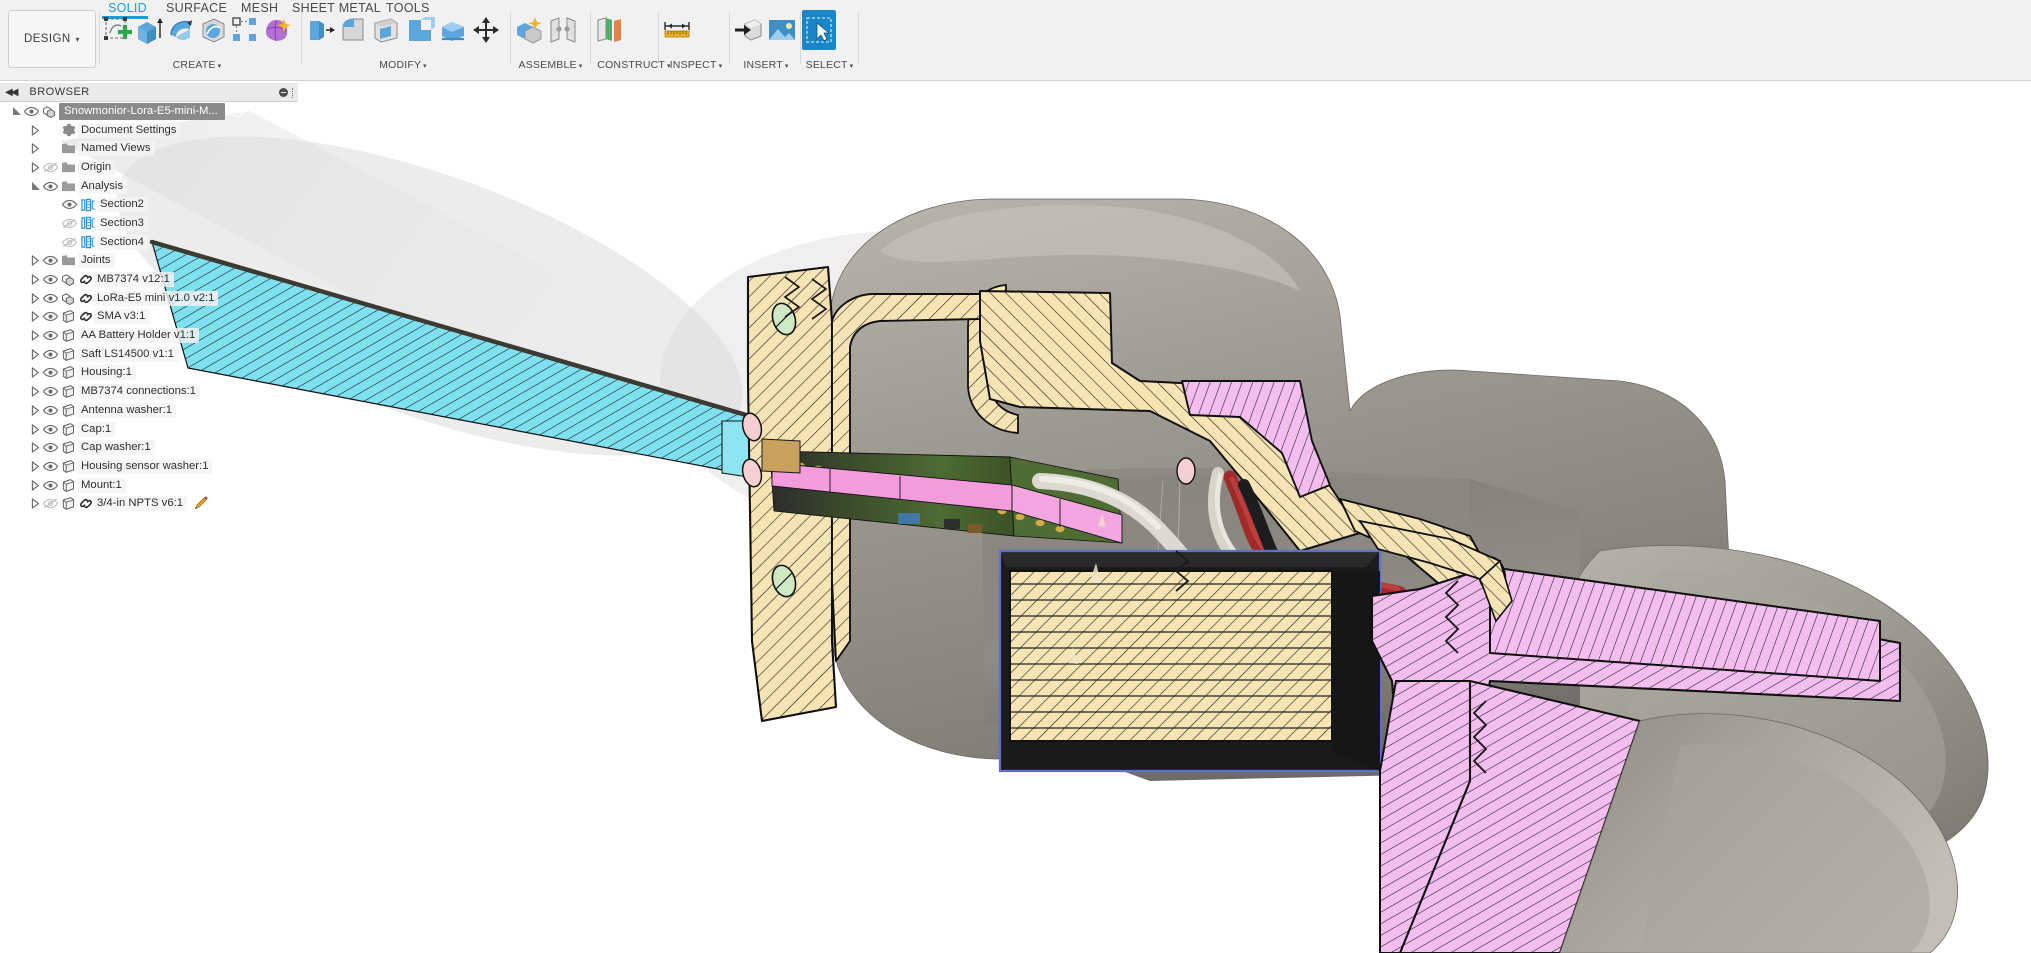  What do you see at coordinates (386, 30) in the screenshot?
I see `shell-button` at bounding box center [386, 30].